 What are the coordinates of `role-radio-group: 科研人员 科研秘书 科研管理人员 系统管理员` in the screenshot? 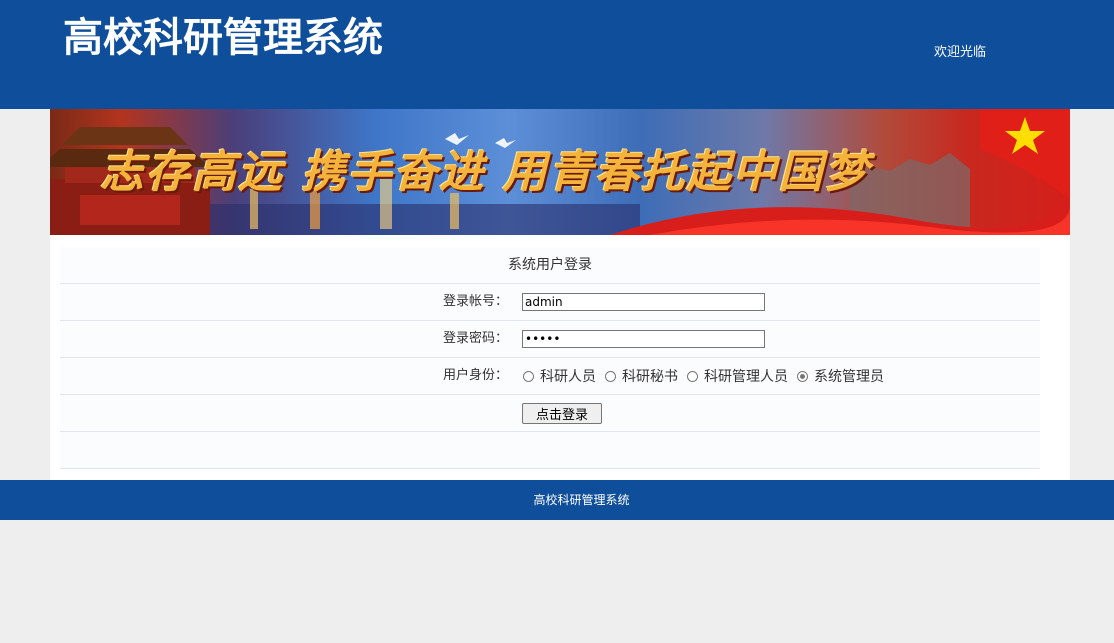 It's located at (707, 376).